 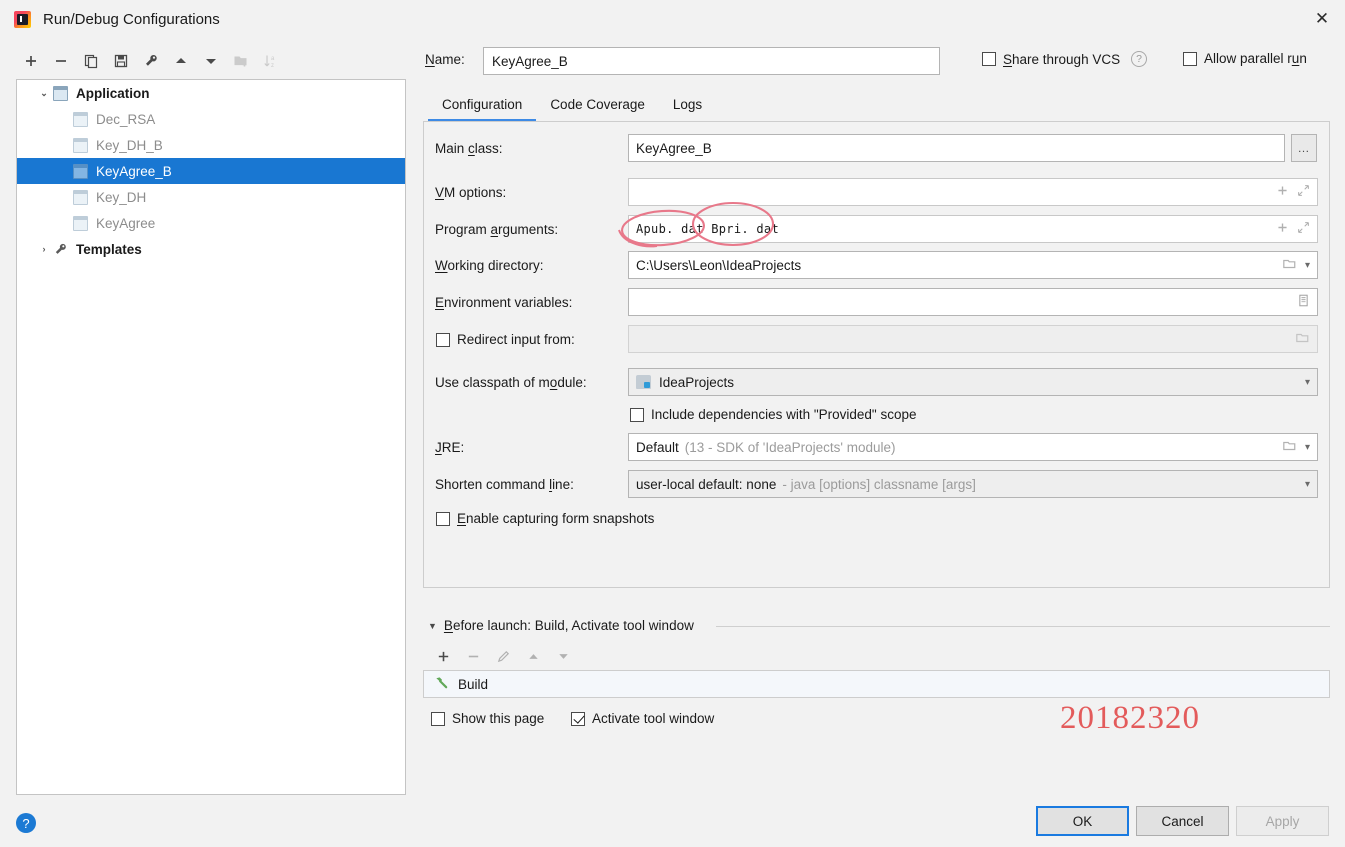 I want to click on activate-tool-window-checkbox: Activate tool window, so click(x=642, y=718).